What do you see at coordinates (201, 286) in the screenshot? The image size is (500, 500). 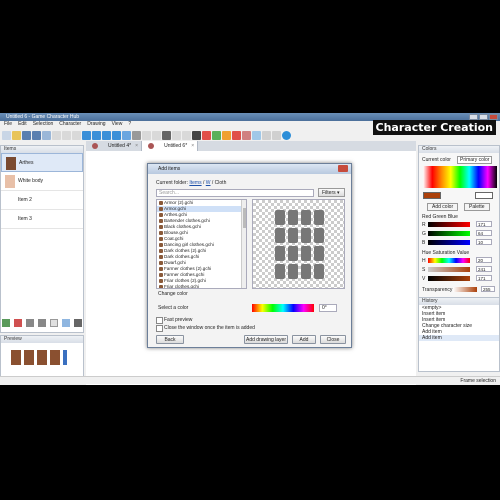 I see `file-list-item: Friar clothes.gchi` at bounding box center [201, 286].